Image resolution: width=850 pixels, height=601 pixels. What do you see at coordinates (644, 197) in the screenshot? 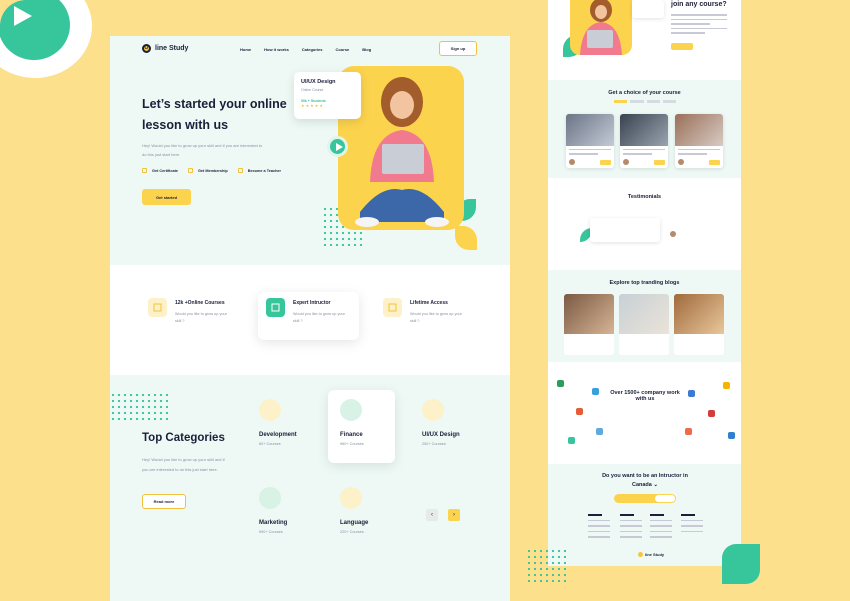
I see `testimonials-title: Testimonials` at bounding box center [644, 197].